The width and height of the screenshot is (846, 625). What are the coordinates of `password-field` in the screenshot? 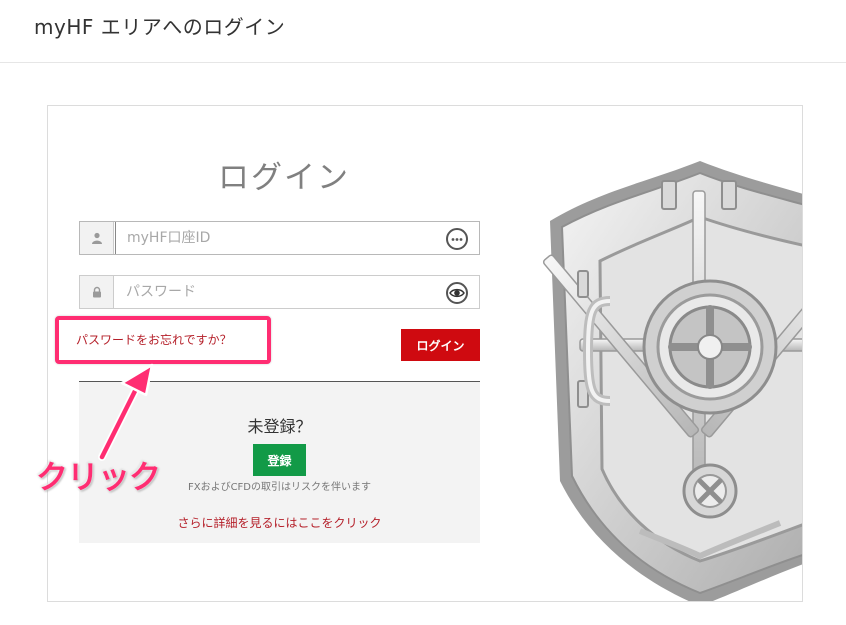 It's located at (279, 292).